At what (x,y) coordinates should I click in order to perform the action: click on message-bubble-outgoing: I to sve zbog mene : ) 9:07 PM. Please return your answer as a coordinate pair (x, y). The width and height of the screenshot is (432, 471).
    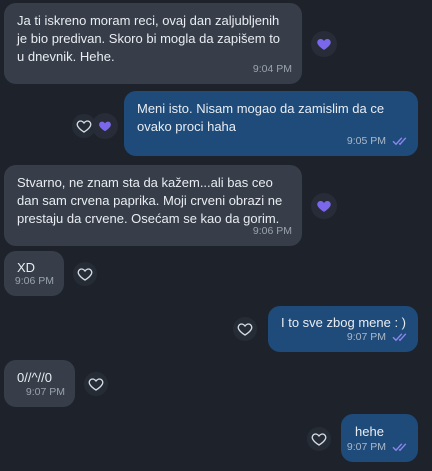
    Looking at the image, I should click on (343, 329).